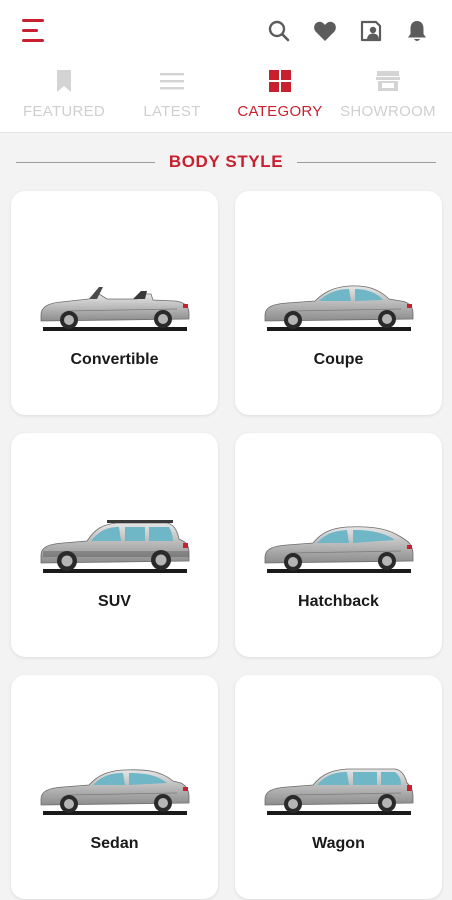  Describe the element at coordinates (325, 31) in the screenshot. I see `heart-icon` at that location.